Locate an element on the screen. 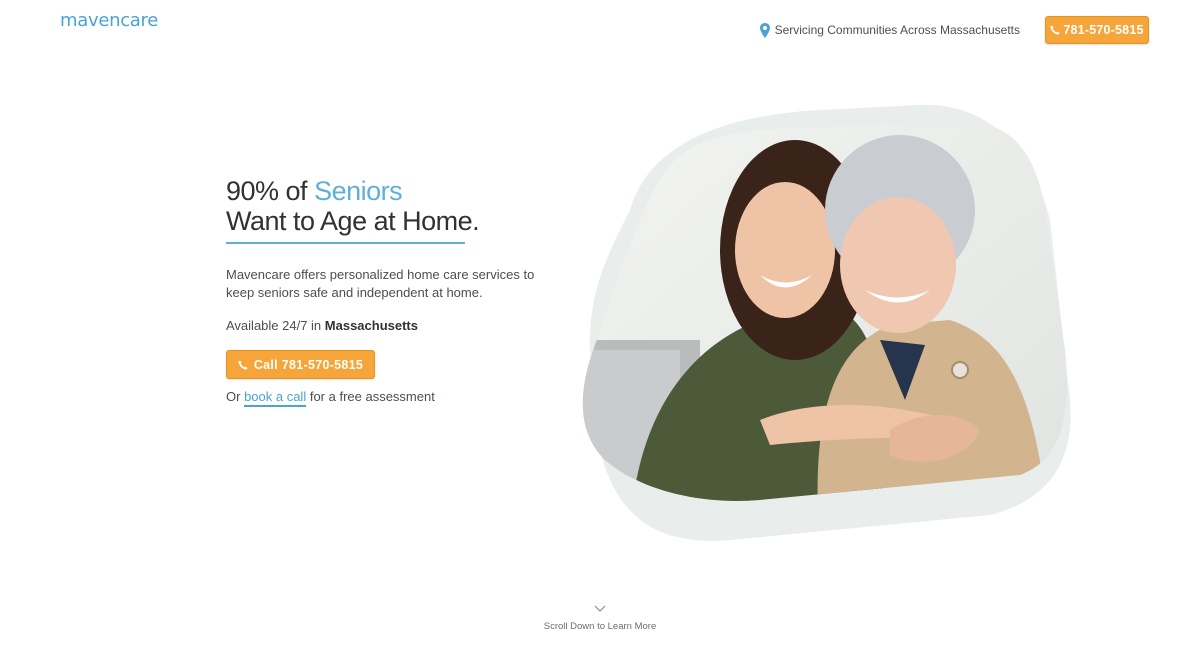 Image resolution: width=1200 pixels, height=656 pixels. secondary-suffix: for a free assessment is located at coordinates (370, 396).